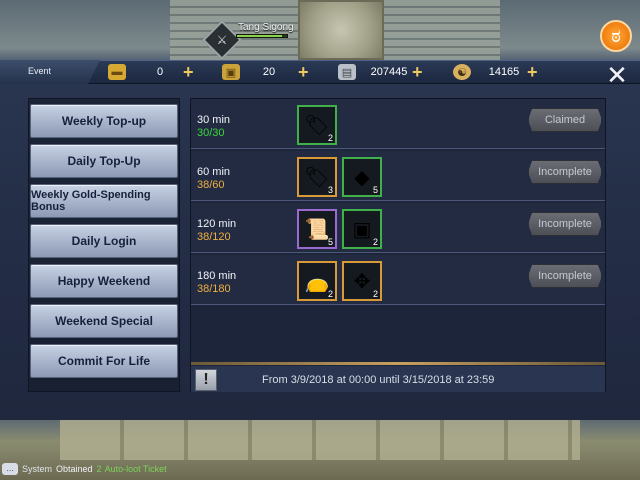 This screenshot has height=480, width=640. What do you see at coordinates (320, 440) in the screenshot?
I see `stairs-bottom` at bounding box center [320, 440].